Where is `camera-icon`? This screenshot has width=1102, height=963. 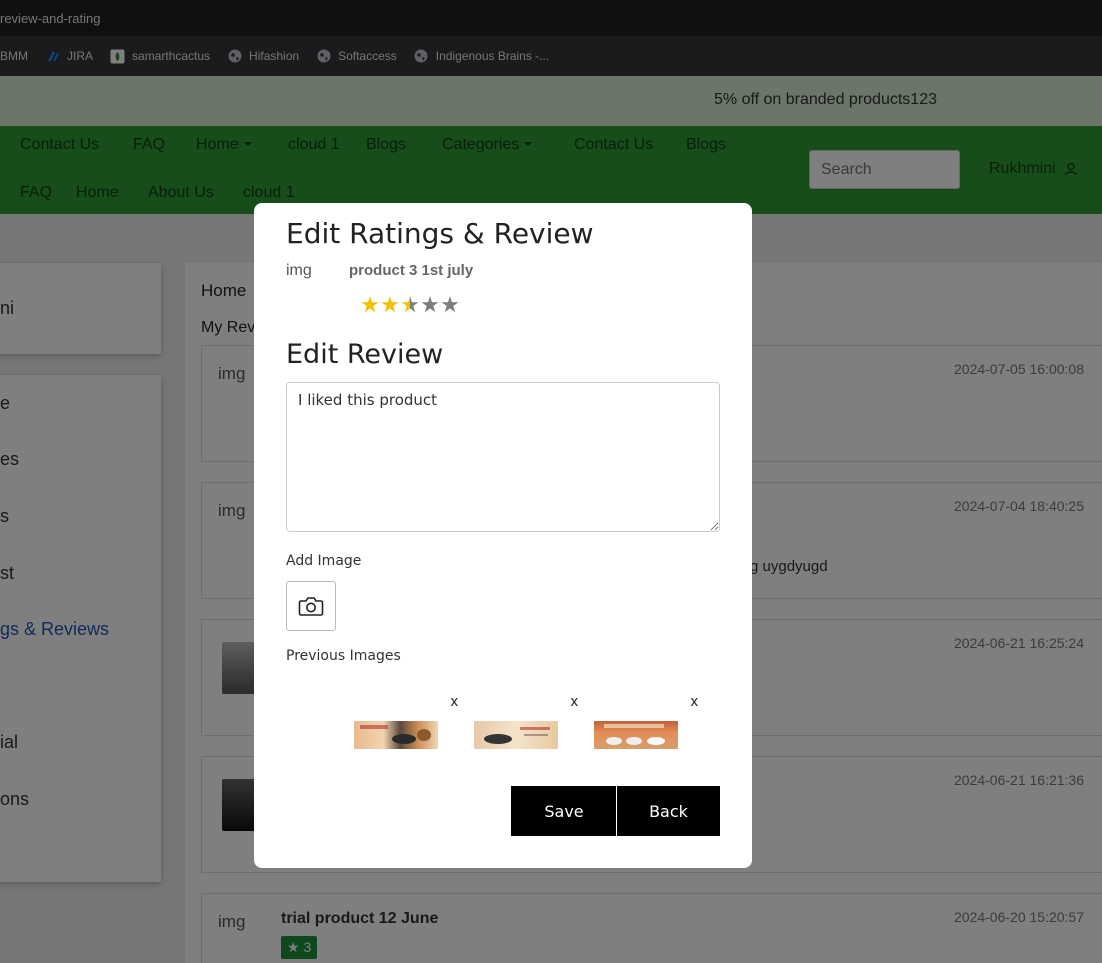 camera-icon is located at coordinates (311, 606).